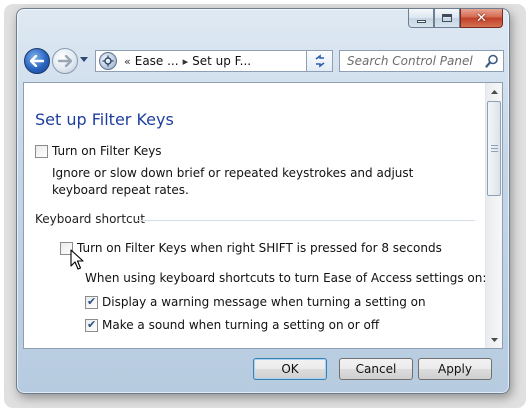 The image size is (528, 412). Describe the element at coordinates (415, 61) in the screenshot. I see `search-input` at that location.